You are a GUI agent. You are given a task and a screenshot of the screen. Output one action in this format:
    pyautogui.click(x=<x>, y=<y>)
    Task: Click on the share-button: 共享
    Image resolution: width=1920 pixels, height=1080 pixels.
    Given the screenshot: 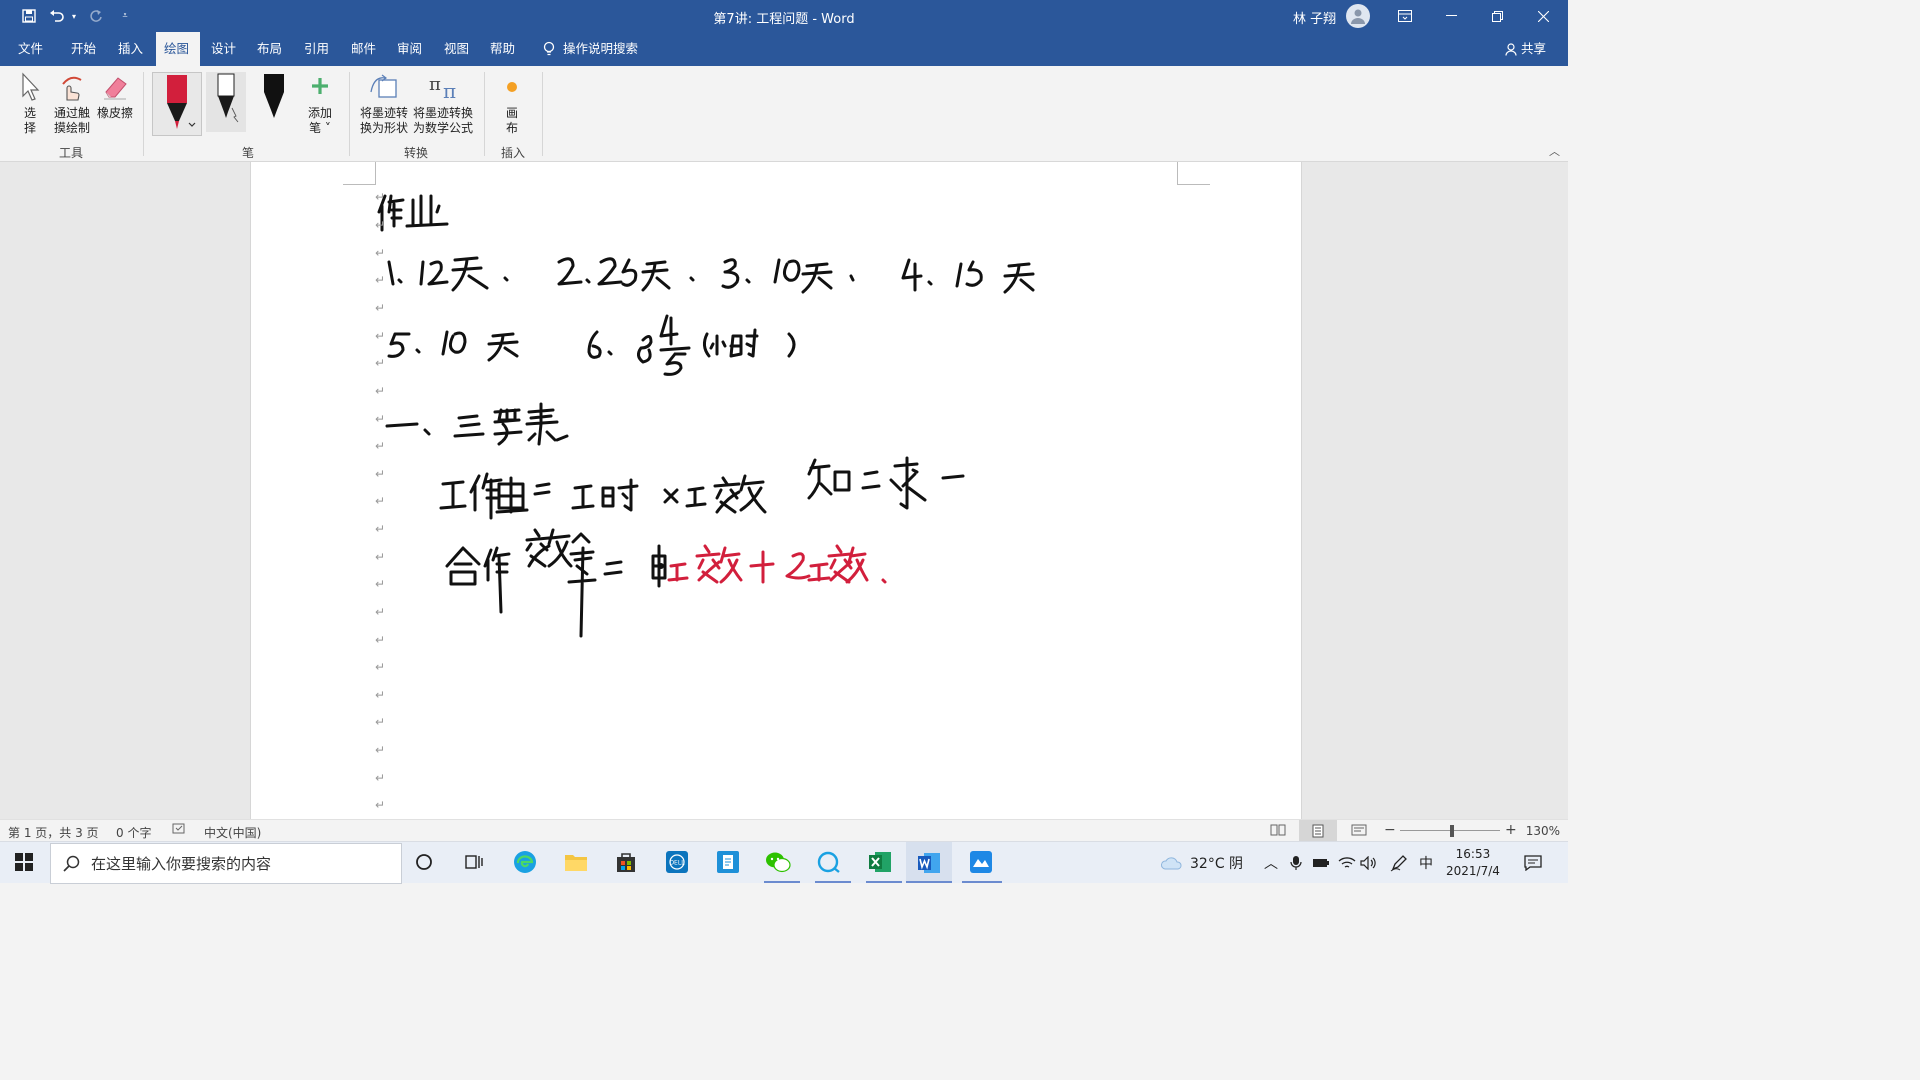 What is the action you would take?
    pyautogui.click(x=1525, y=49)
    